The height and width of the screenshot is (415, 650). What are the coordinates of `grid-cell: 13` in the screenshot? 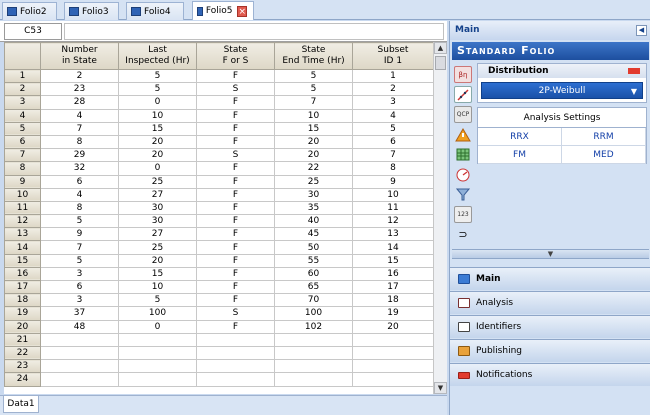 It's located at (392, 234).